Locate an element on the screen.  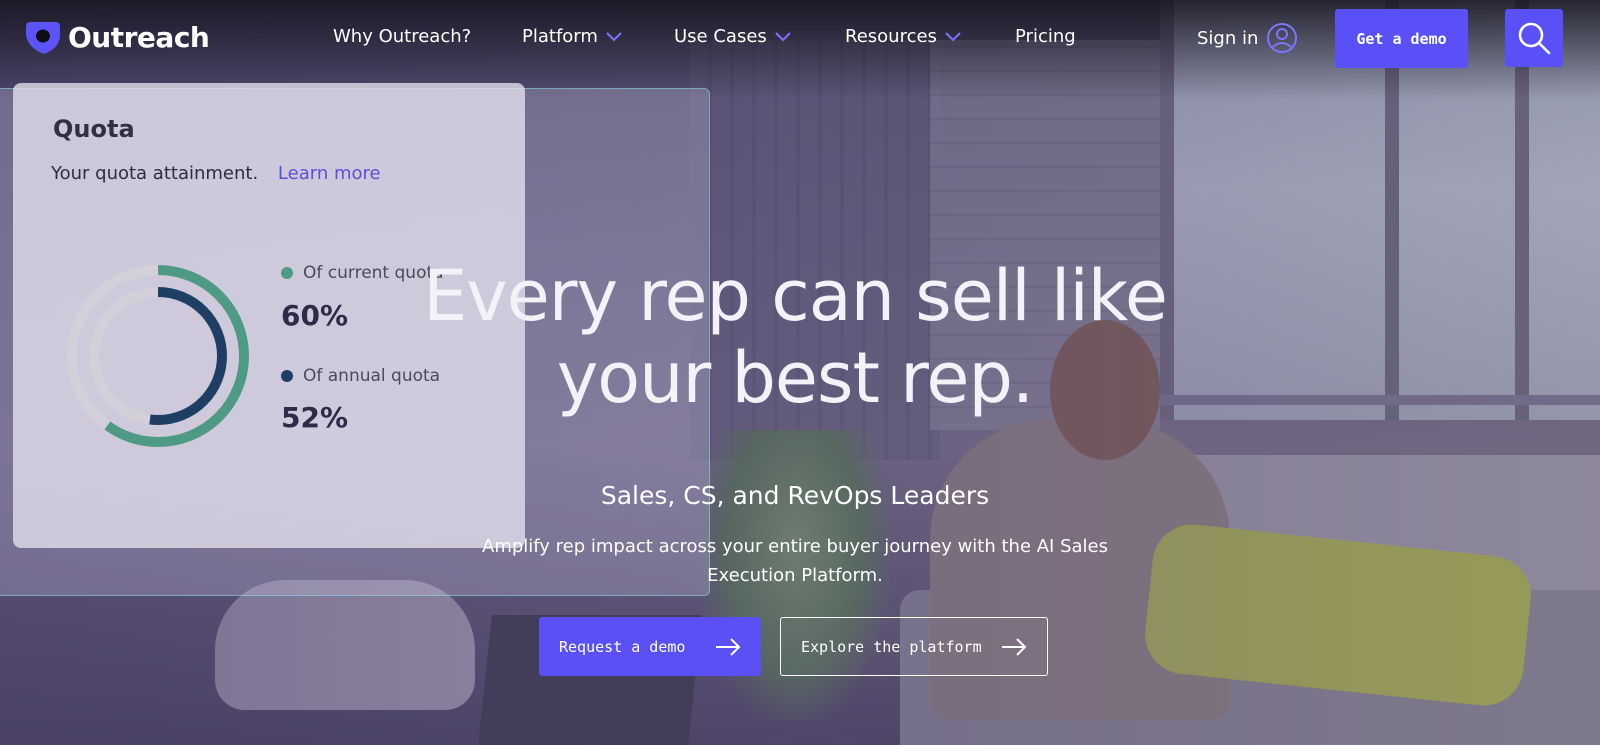
hero-heading-line-2: your best rep. is located at coordinates (795, 378).